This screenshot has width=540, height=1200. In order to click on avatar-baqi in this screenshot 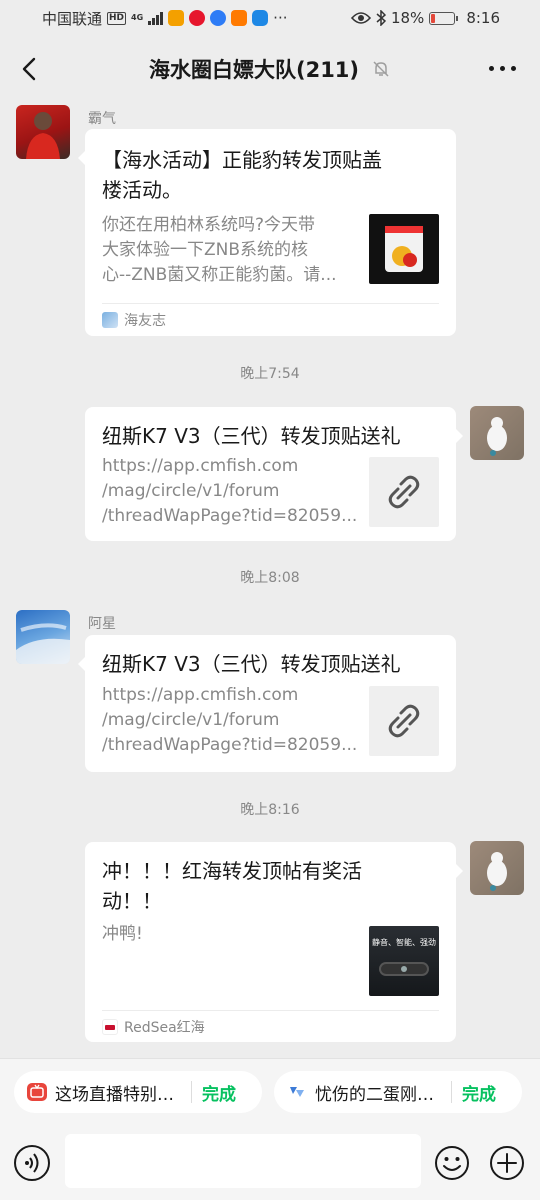, I will do `click(43, 132)`.